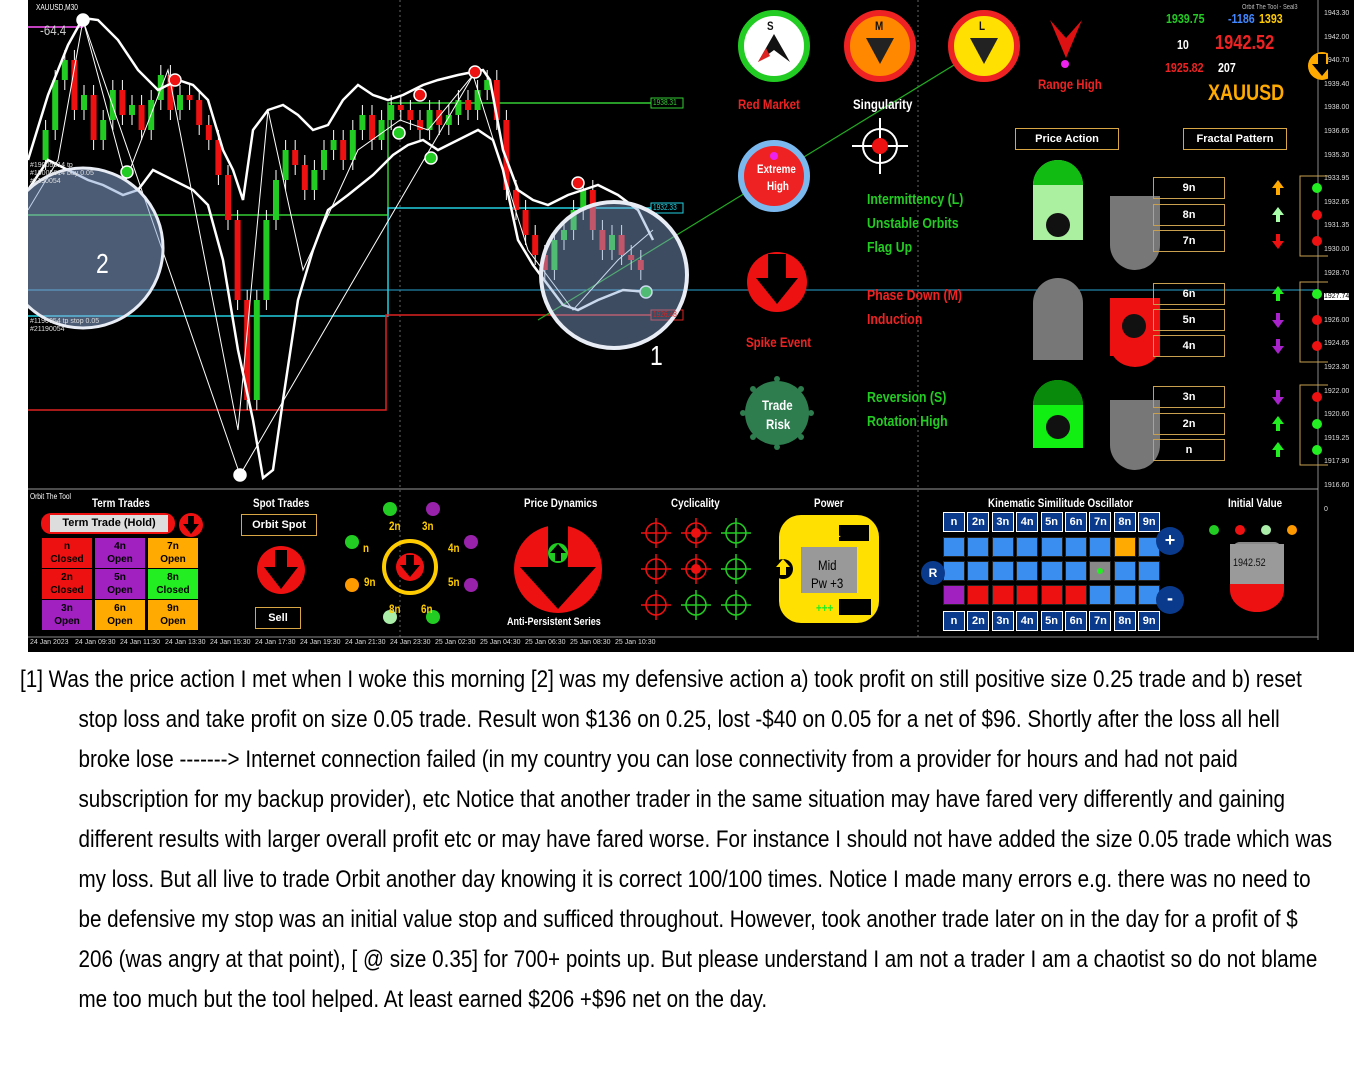 The width and height of the screenshot is (1355, 1066). I want to click on n-box: 8n, so click(1189, 215).